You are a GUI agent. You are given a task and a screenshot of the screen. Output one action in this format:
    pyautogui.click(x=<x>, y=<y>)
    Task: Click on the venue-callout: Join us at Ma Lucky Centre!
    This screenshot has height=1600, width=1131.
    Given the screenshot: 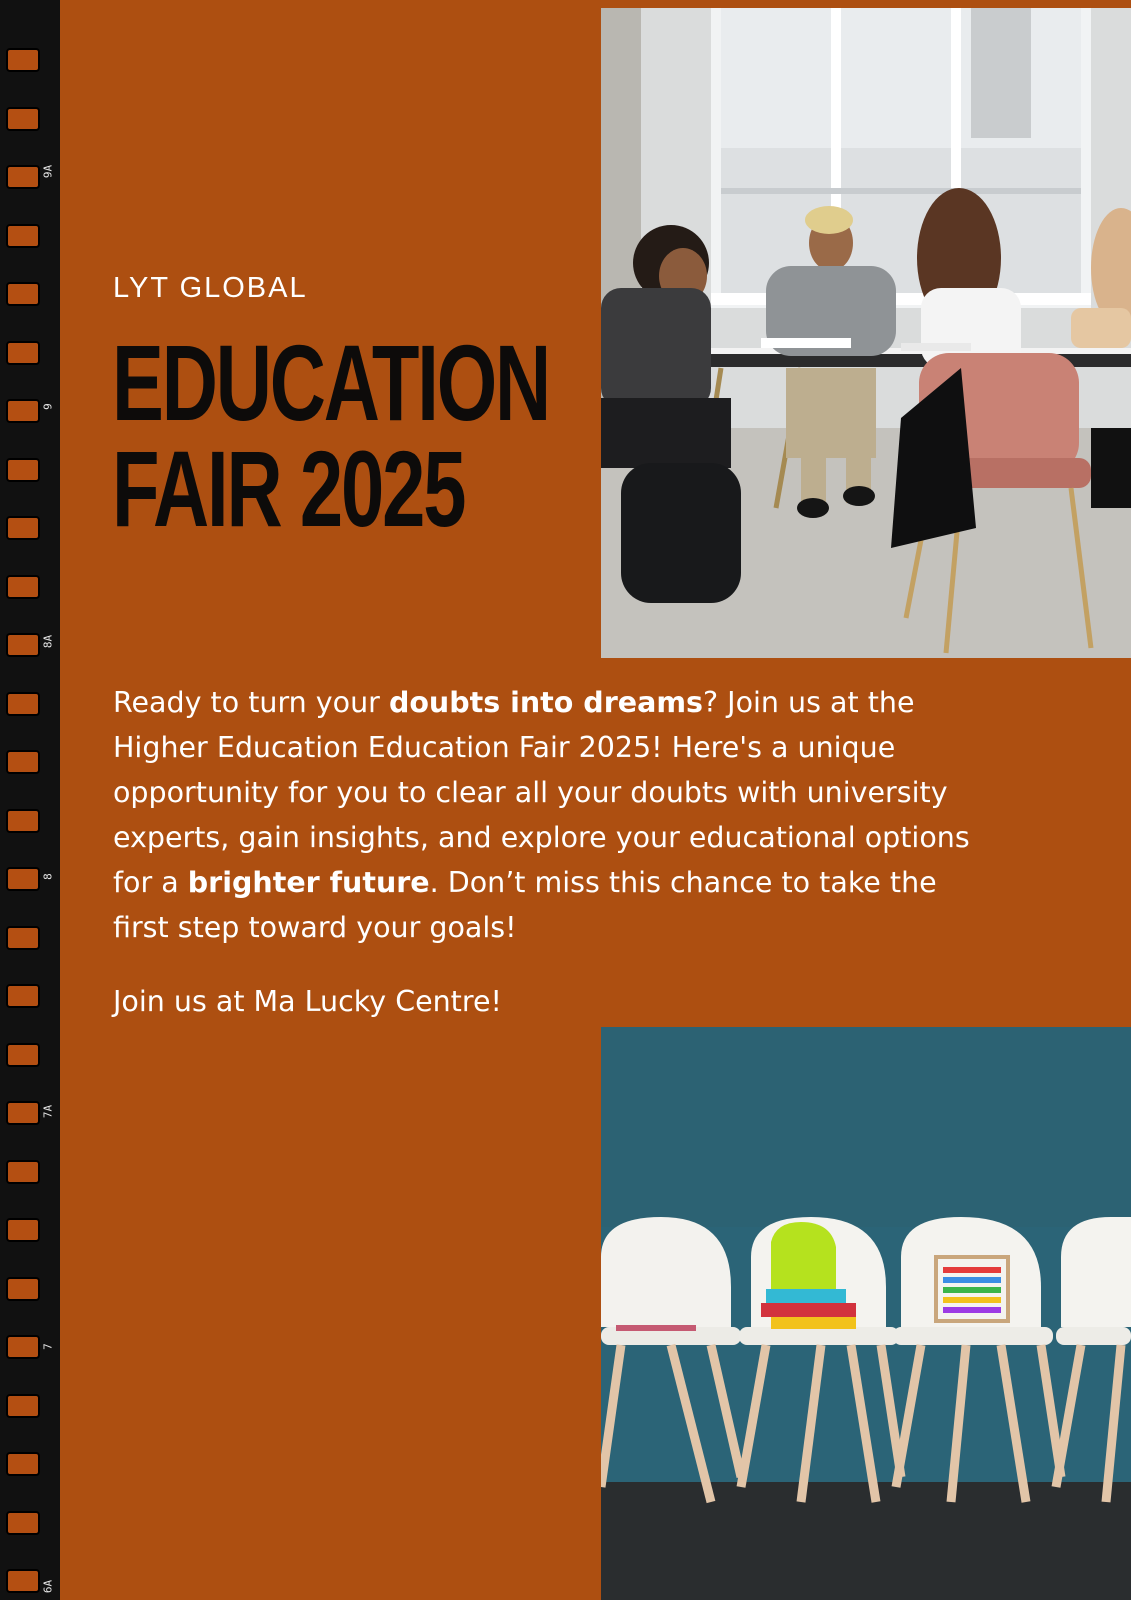 What is the action you would take?
    pyautogui.click(x=307, y=1001)
    